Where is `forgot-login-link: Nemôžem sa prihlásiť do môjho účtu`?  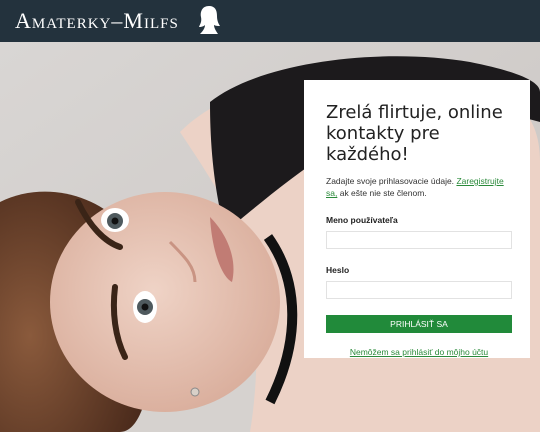 forgot-login-link: Nemôžem sa prihlásiť do môjho účtu is located at coordinates (419, 352).